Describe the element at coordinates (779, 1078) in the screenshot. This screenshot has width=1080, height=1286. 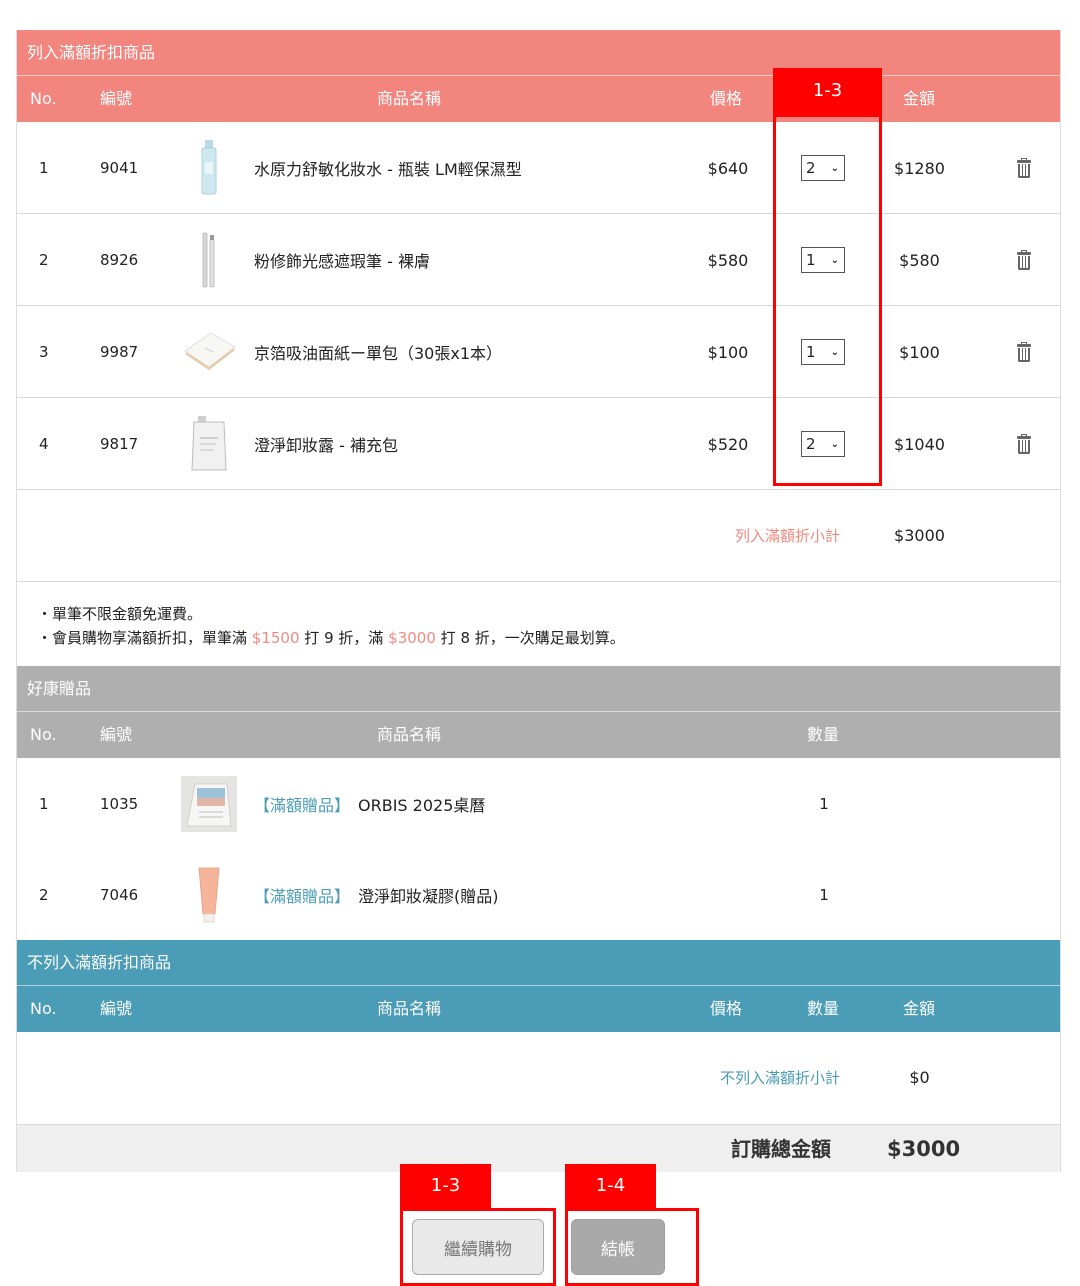
I see `nondiscount-subtotal-label: 不列入滿額折小計` at that location.